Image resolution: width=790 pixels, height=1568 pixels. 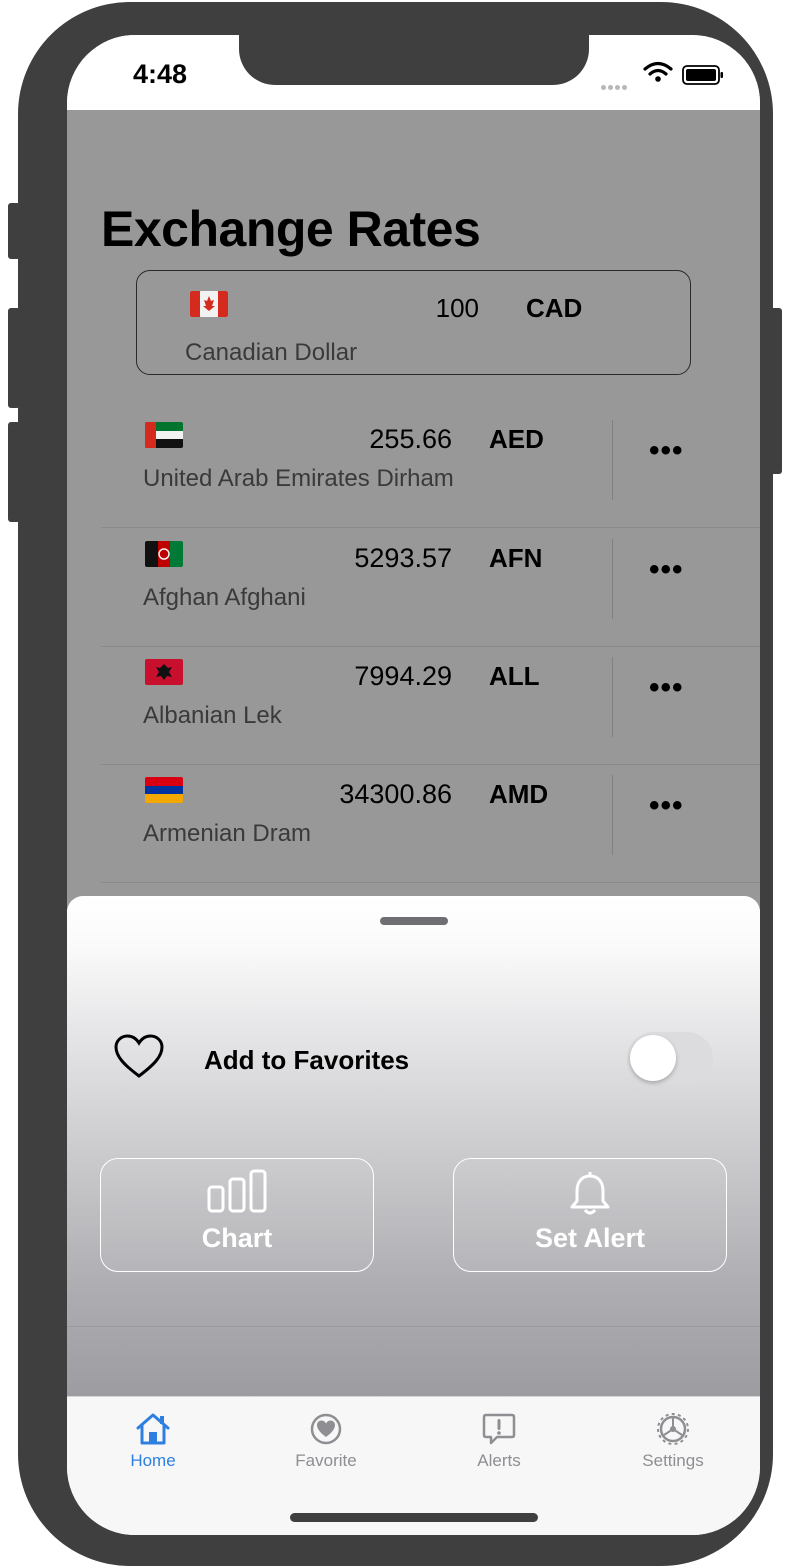 I want to click on rate-amount: 255.66, so click(x=410, y=439).